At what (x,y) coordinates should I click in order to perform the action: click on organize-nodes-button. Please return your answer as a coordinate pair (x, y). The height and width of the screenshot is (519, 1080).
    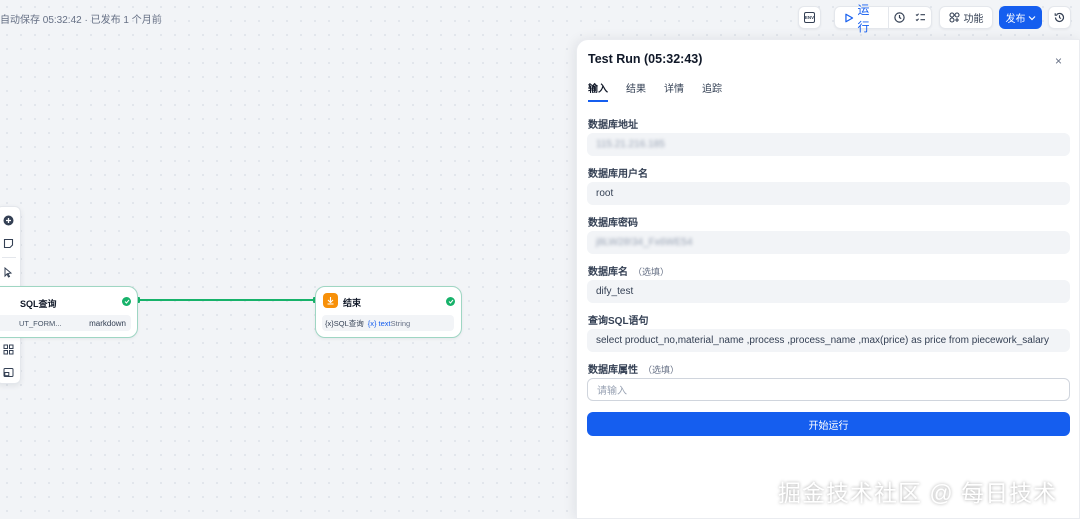
    Looking at the image, I should click on (8, 349).